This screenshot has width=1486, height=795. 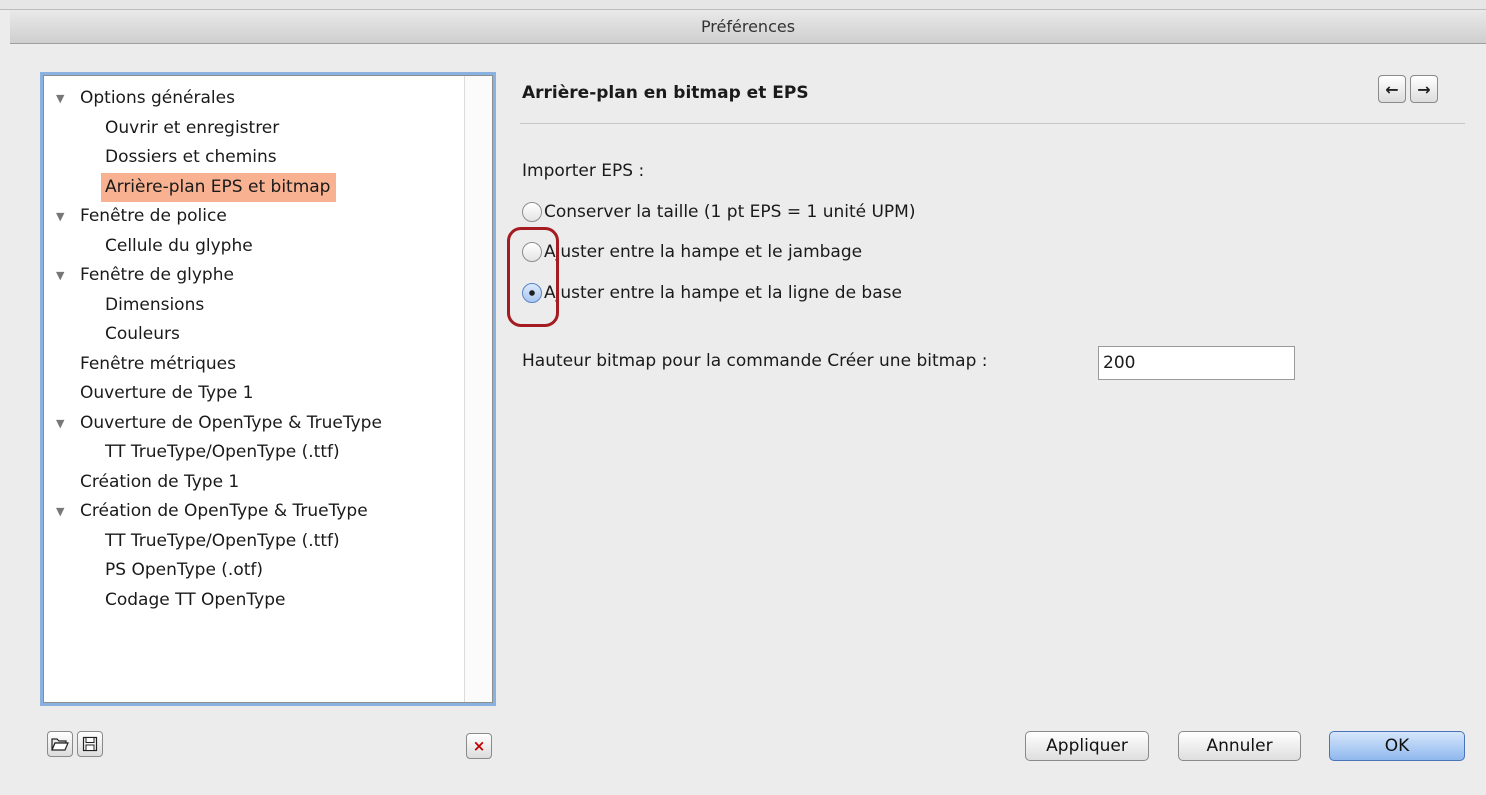 What do you see at coordinates (254, 306) in the screenshot?
I see `tree-item: Dimensions` at bounding box center [254, 306].